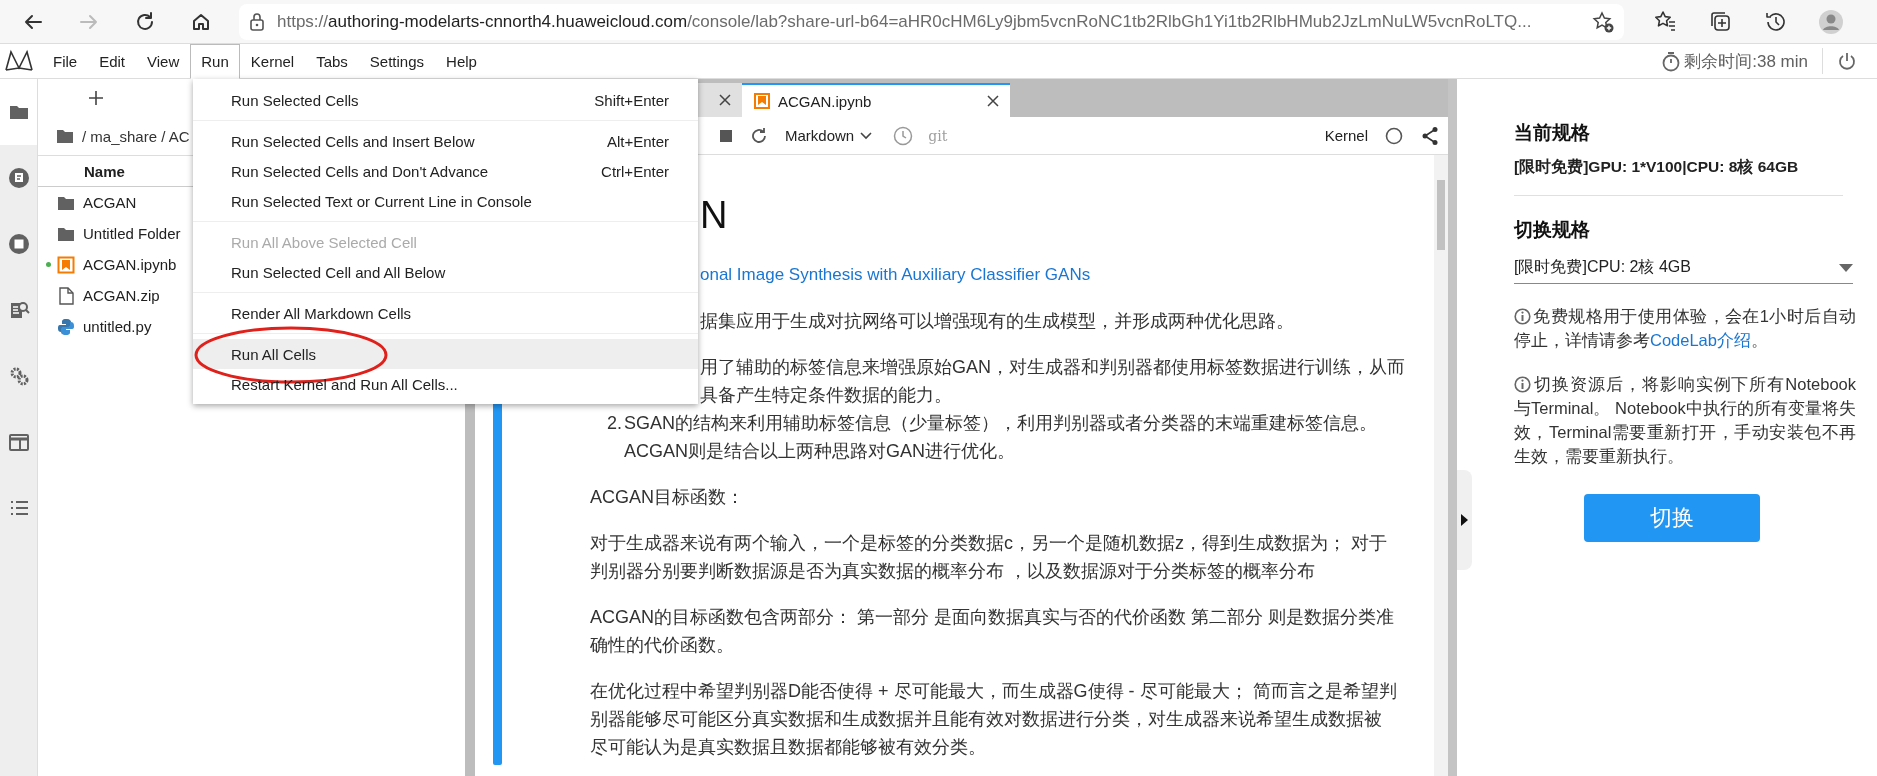 The height and width of the screenshot is (776, 1877). Describe the element at coordinates (1000, 437) in the screenshot. I see `list-item: SGAN的结构来利用辅助标签信息（少量标签），利用判别器或者分类器的末端重建标签信息。 ACGAN则是结合以上两种思路对GAN进行优化。` at that location.